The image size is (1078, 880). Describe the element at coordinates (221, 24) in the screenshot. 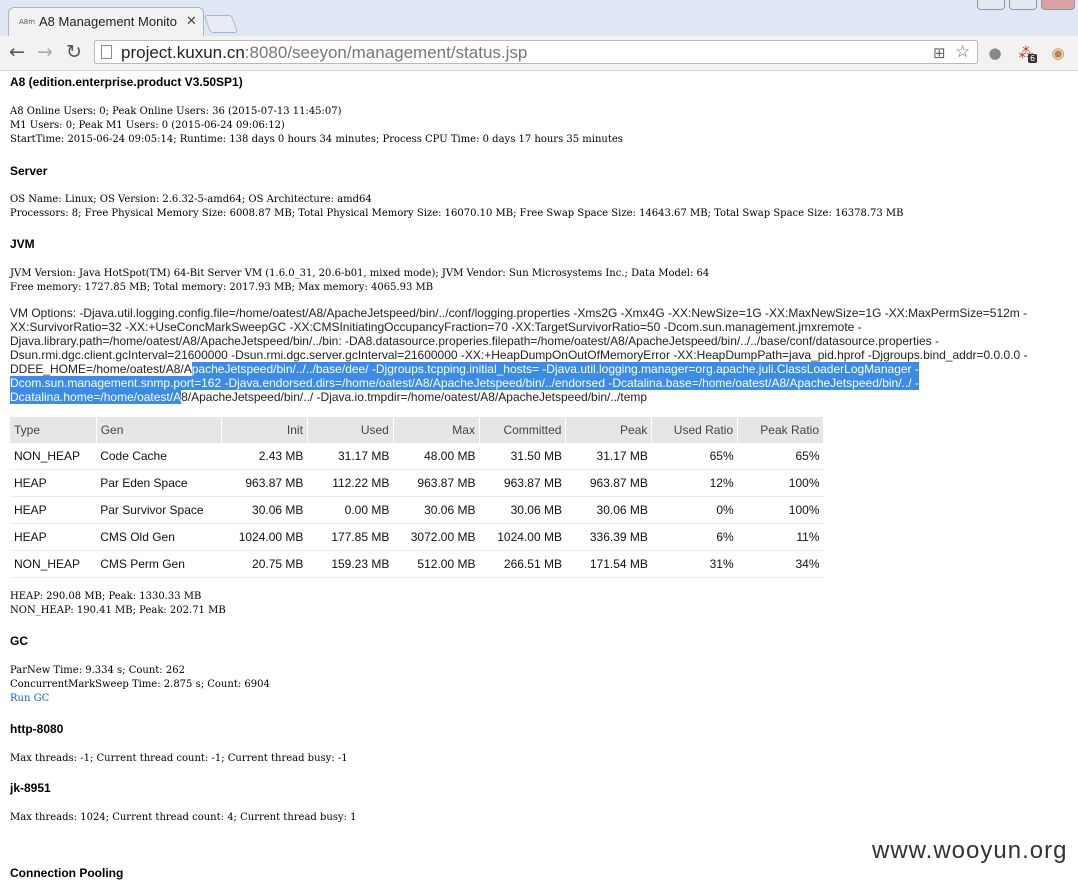

I see `new-tab-button` at that location.